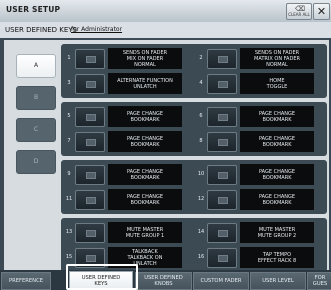 The height and width of the screenshot is (290, 331). What do you see at coordinates (201, 116) in the screenshot?
I see `key-number: 6` at bounding box center [201, 116].